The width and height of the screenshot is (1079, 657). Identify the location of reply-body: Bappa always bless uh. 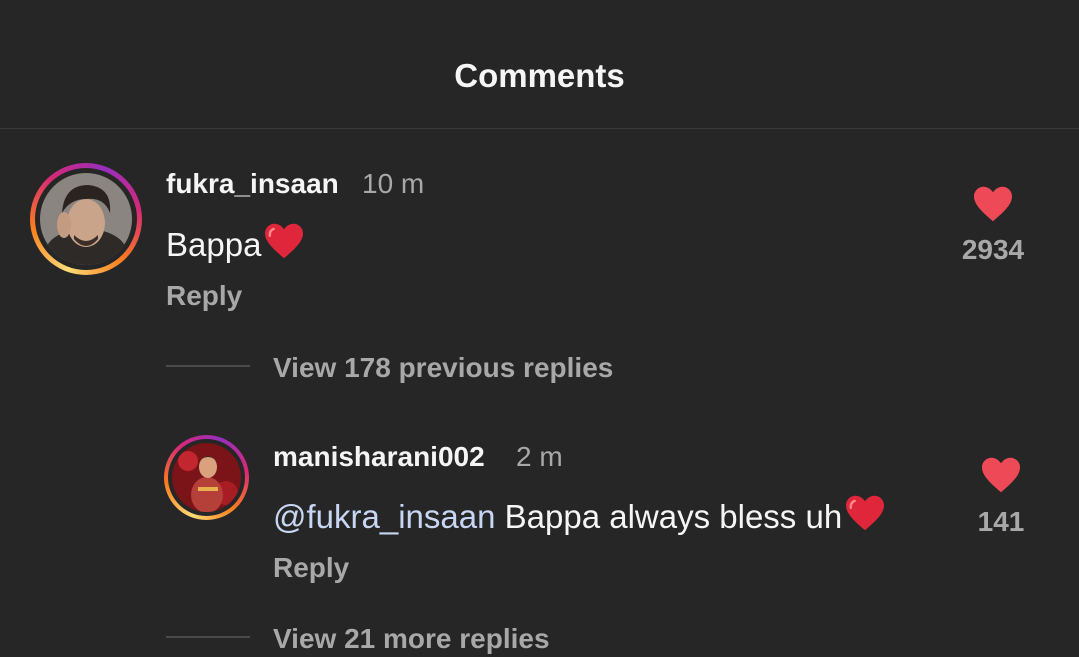
(669, 516).